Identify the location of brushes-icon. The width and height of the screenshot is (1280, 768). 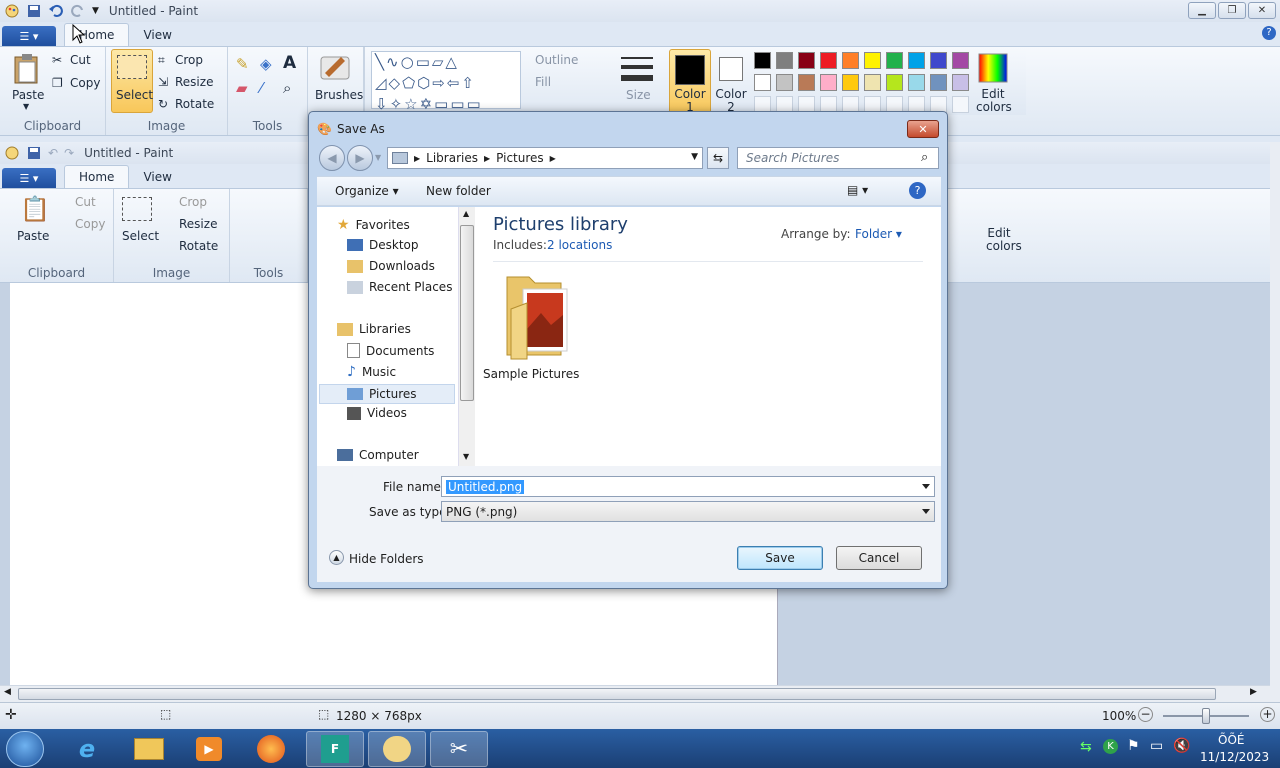
(335, 67).